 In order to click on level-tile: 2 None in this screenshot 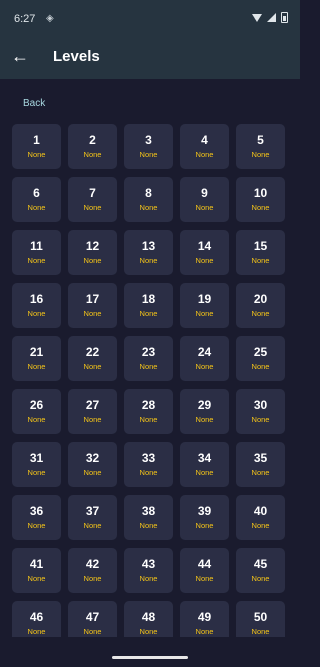, I will do `click(92, 146)`.